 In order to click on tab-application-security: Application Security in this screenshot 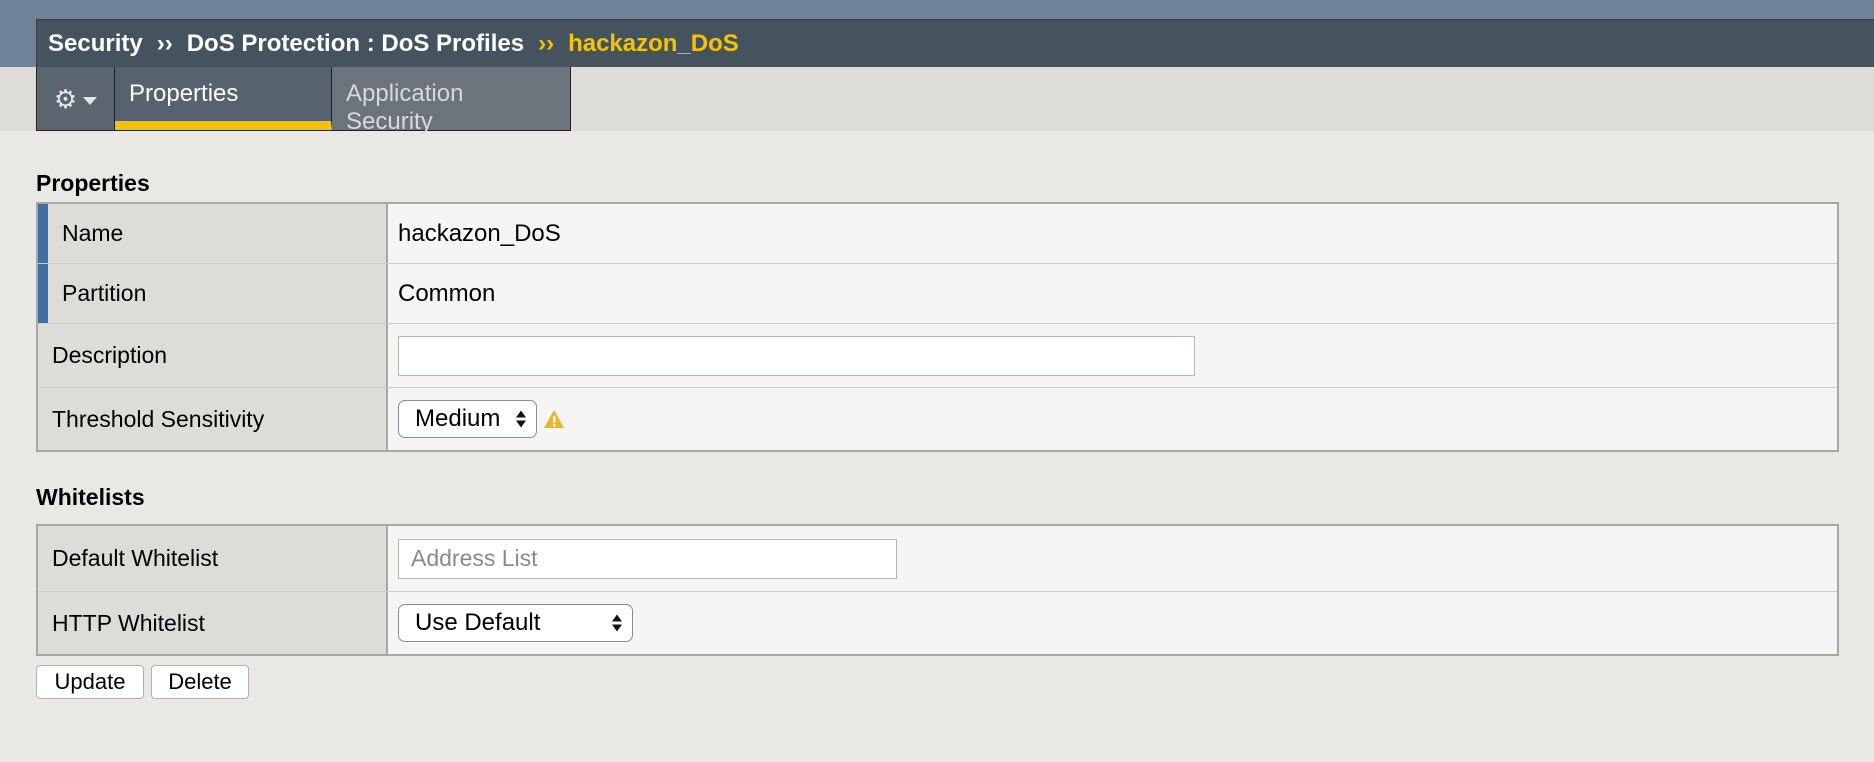, I will do `click(451, 101)`.